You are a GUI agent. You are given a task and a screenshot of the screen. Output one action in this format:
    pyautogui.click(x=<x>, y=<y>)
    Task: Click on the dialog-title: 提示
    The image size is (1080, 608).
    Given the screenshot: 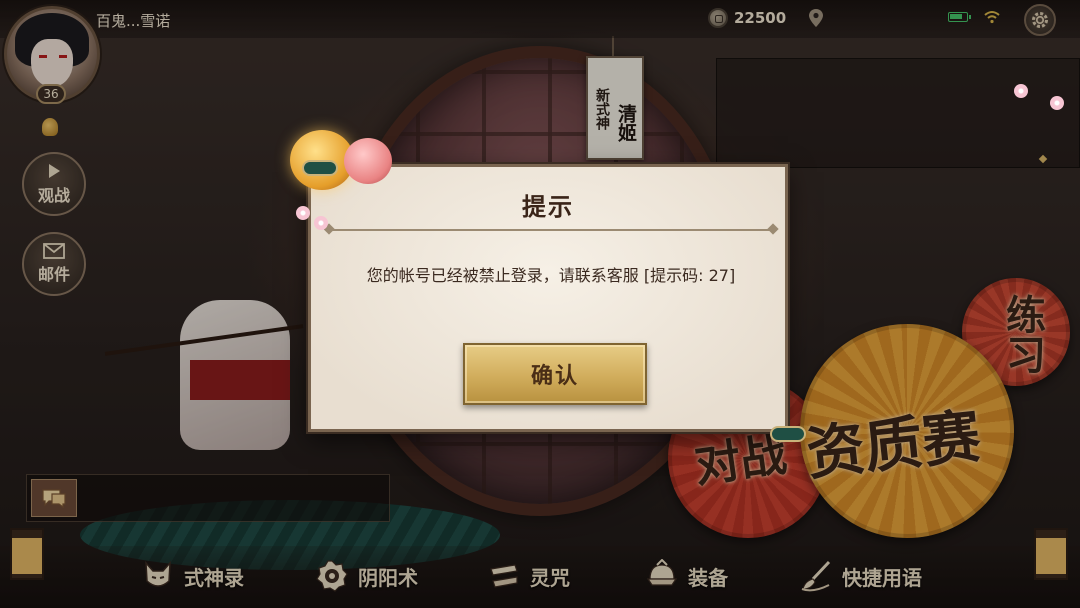 What is the action you would take?
    pyautogui.click(x=548, y=206)
    